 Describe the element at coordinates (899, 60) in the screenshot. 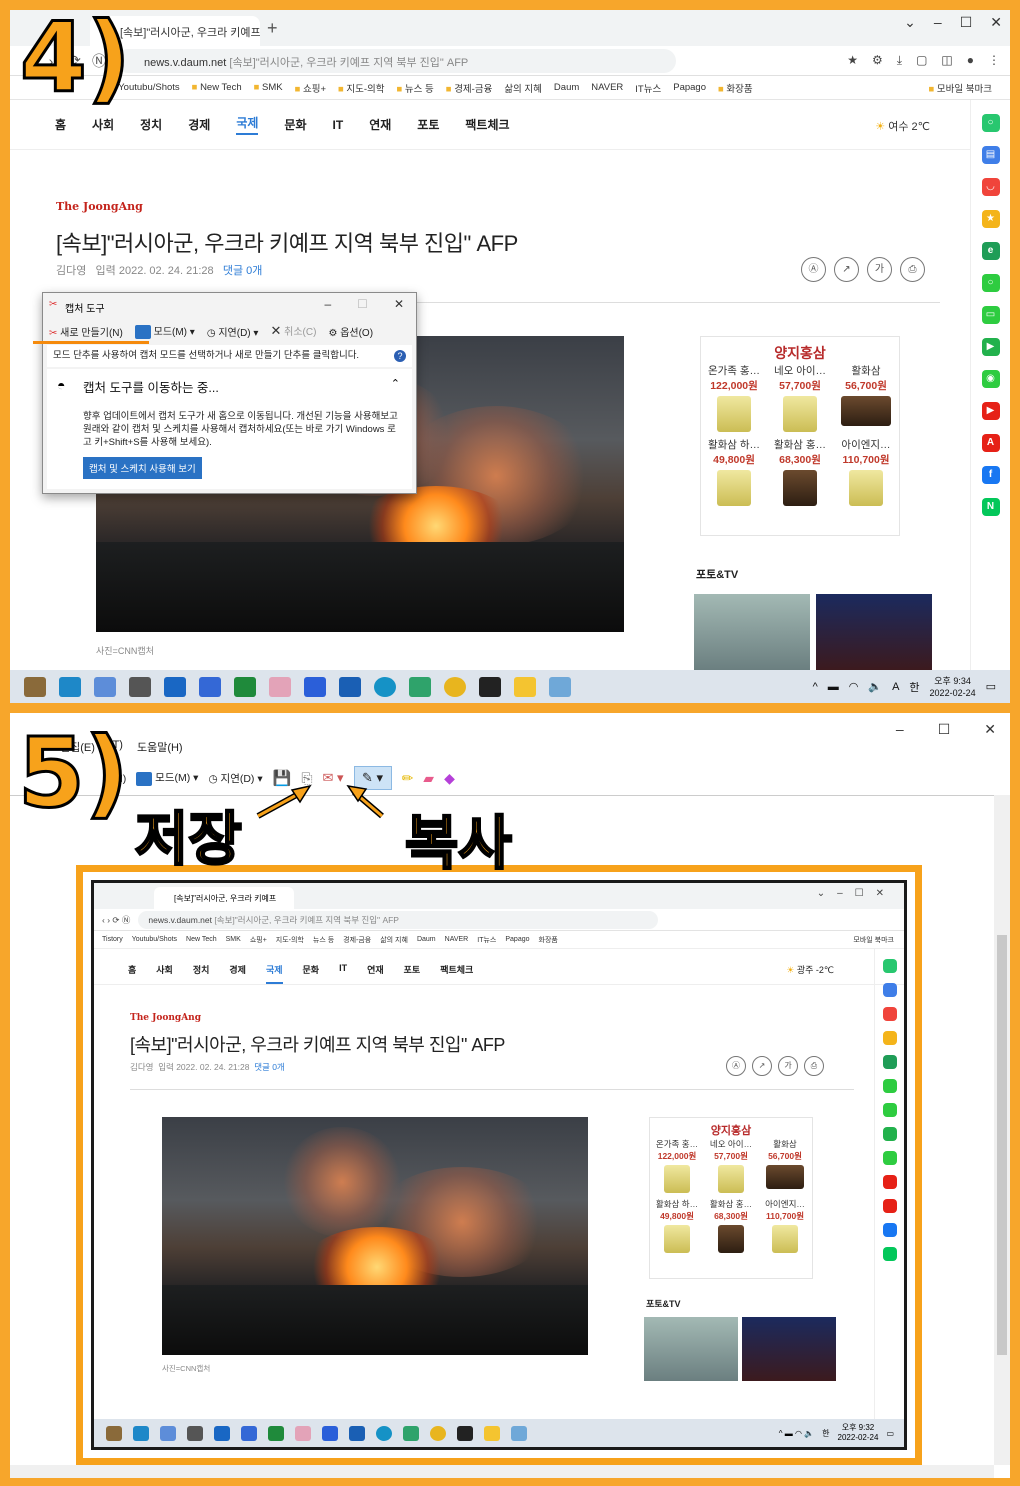

I see `download-icon: ⤓` at that location.